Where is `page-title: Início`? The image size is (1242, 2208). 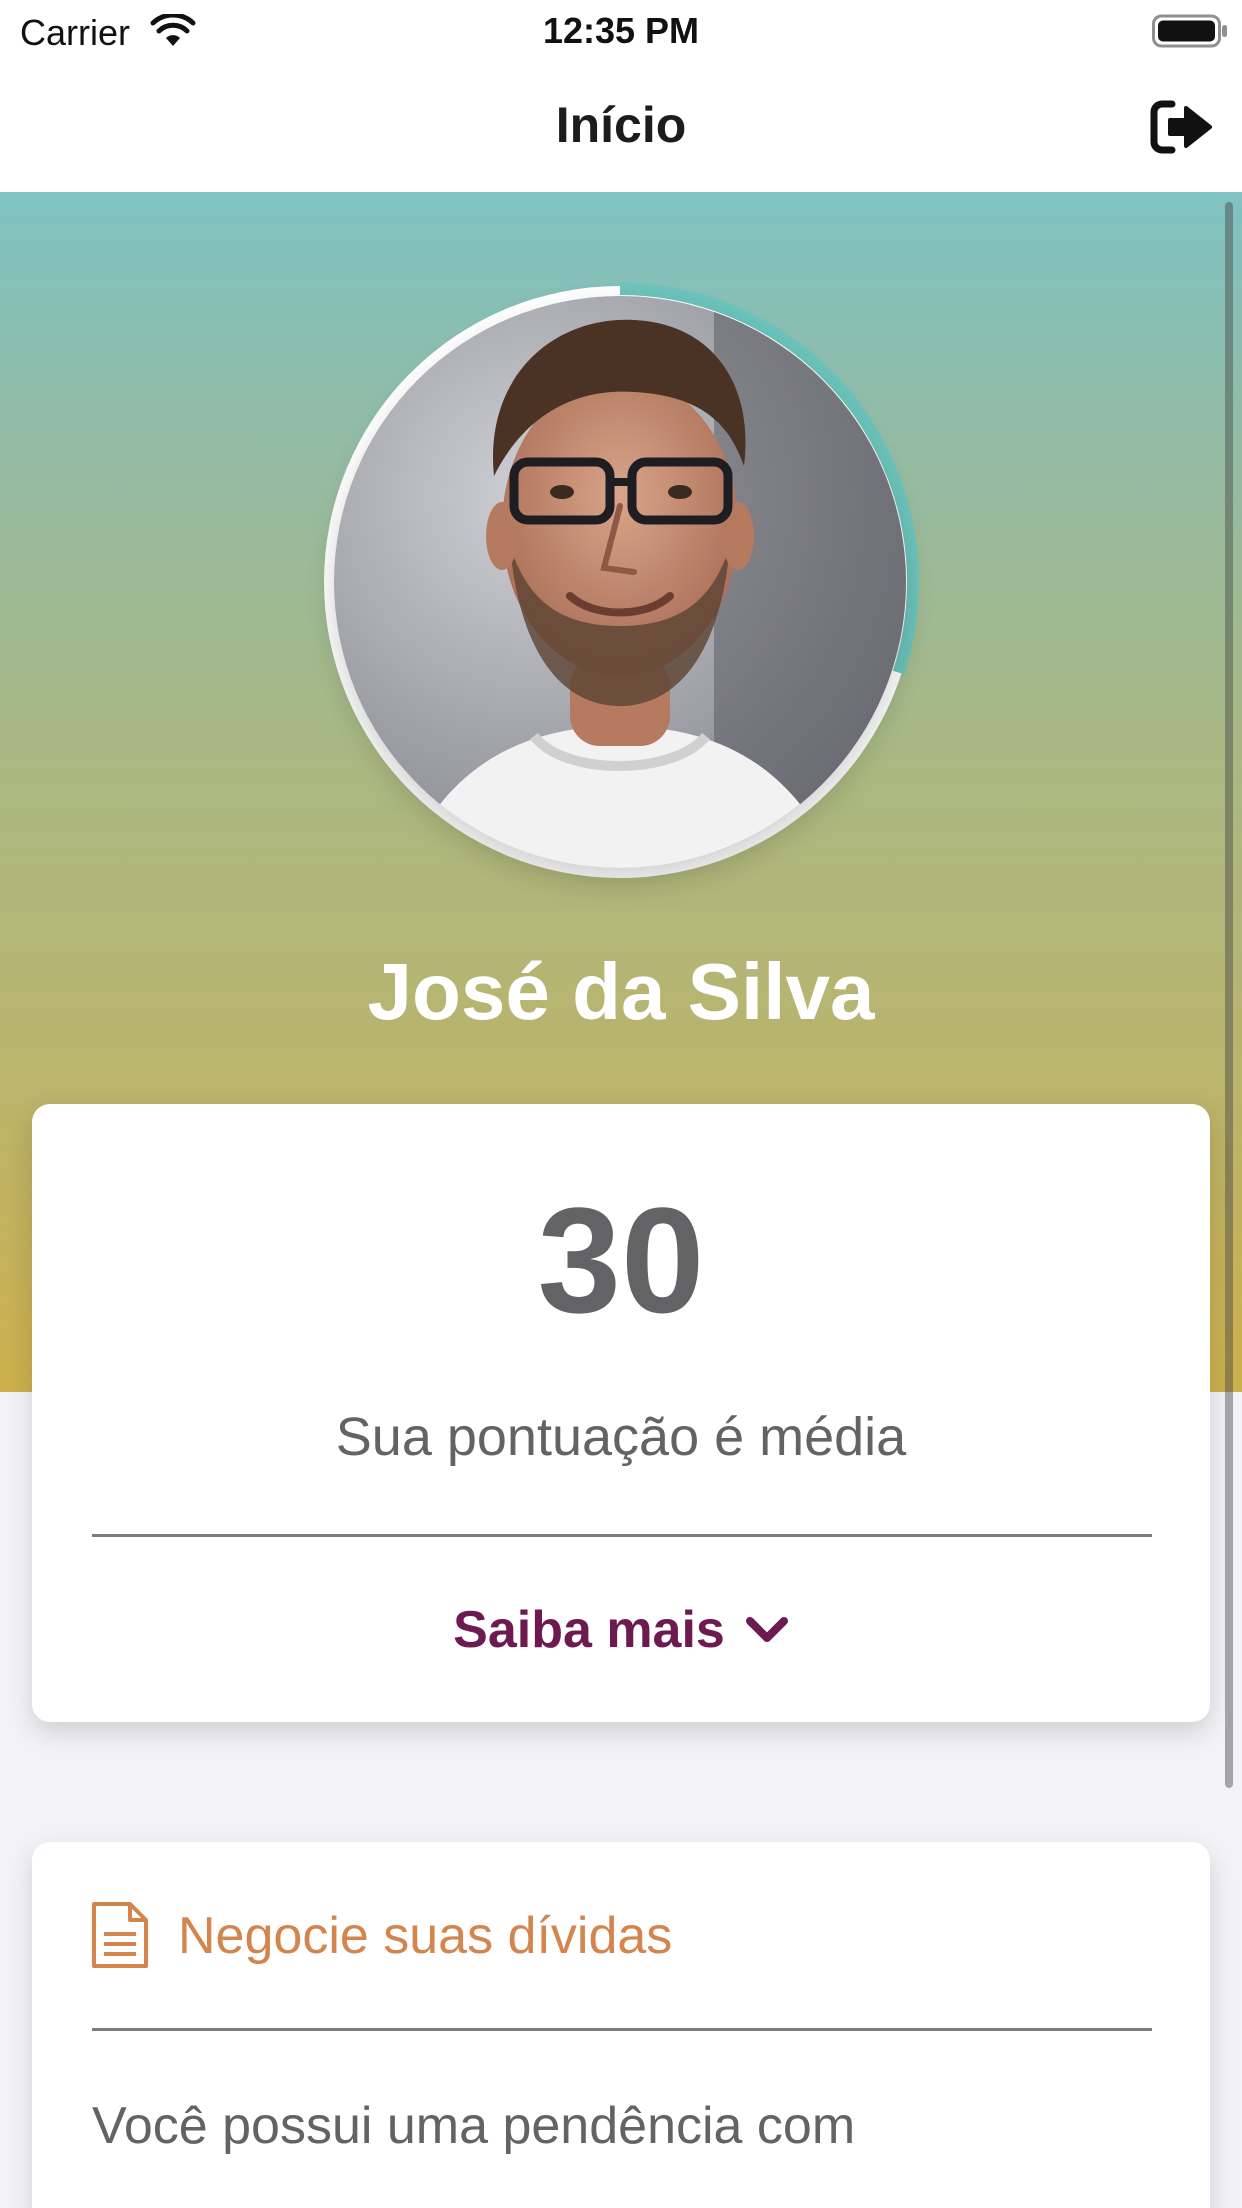 page-title: Início is located at coordinates (621, 125).